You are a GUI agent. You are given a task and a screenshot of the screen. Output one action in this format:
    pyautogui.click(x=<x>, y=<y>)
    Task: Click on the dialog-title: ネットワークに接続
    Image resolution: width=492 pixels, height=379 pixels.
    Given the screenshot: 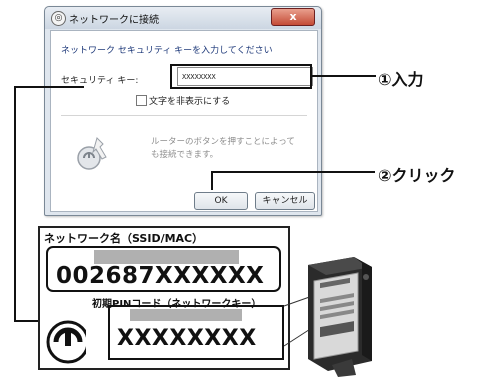 What is the action you would take?
    pyautogui.click(x=114, y=20)
    